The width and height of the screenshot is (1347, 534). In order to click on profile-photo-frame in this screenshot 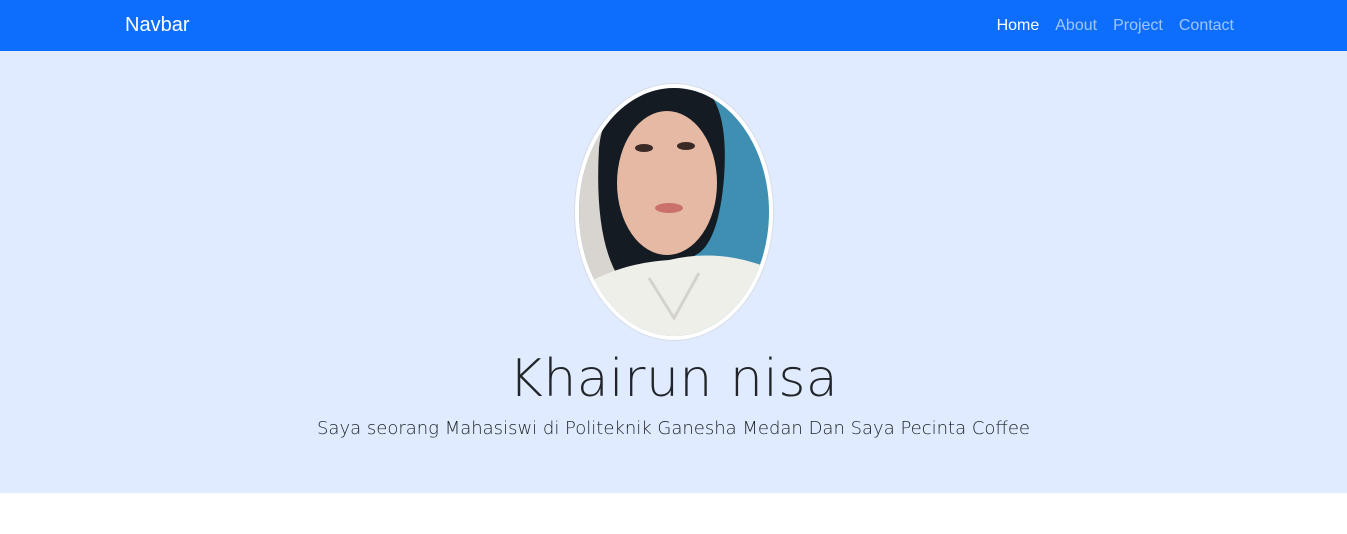, I will do `click(673, 212)`.